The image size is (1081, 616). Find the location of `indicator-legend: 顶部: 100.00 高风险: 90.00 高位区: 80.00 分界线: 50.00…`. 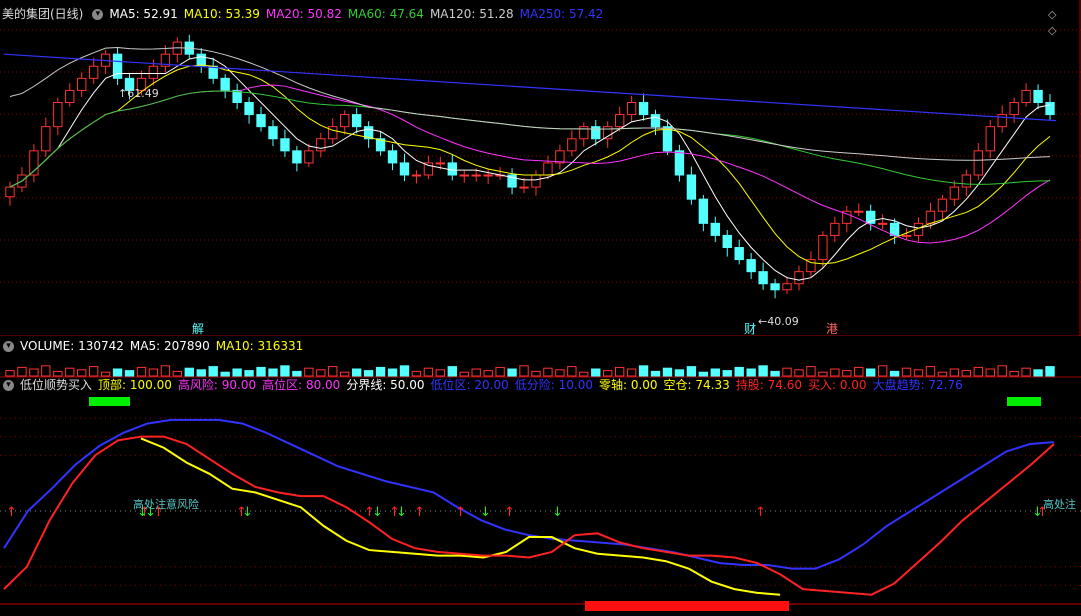

indicator-legend: 顶部: 100.00 高风险: 90.00 高位区: 80.00 分界线: 50.00… is located at coordinates (533, 385).